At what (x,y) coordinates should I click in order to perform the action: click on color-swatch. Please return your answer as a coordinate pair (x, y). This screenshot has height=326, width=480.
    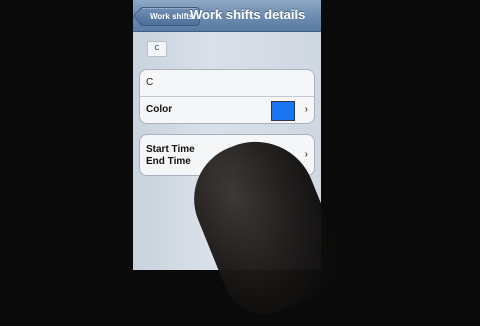
    Looking at the image, I should click on (283, 111).